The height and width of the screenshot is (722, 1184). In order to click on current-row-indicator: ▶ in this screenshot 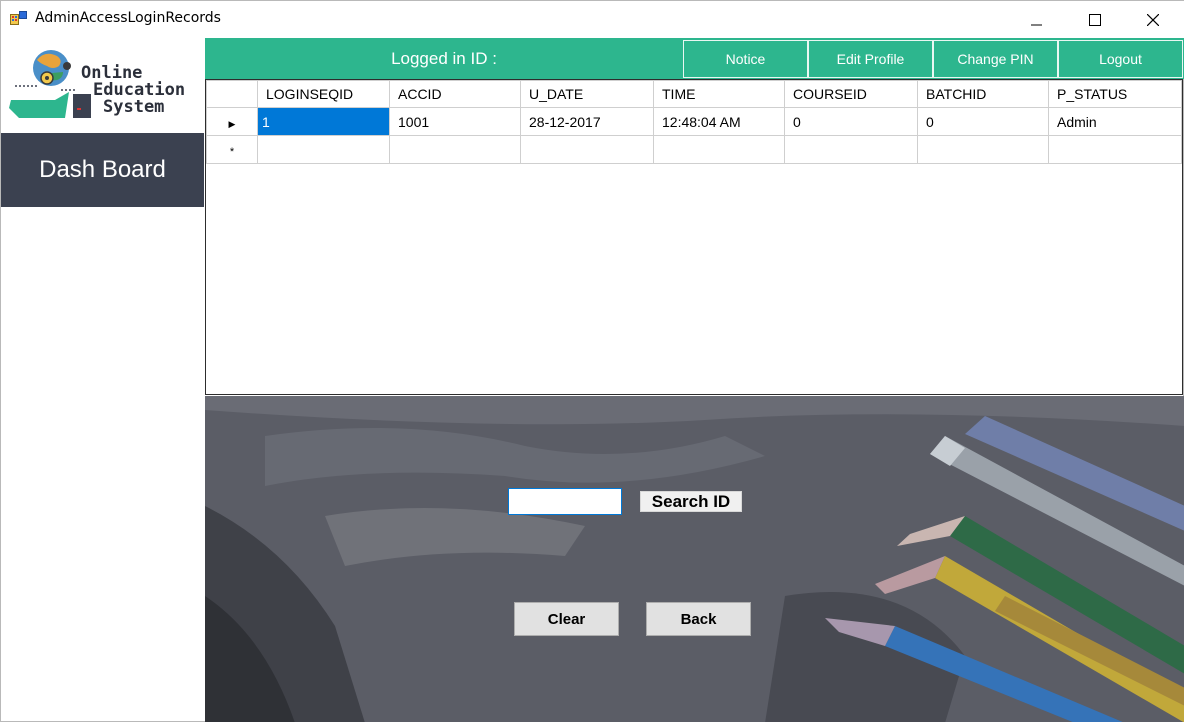, I will do `click(232, 121)`.